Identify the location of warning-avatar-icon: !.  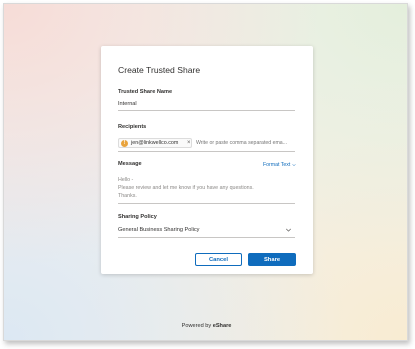
(124, 143).